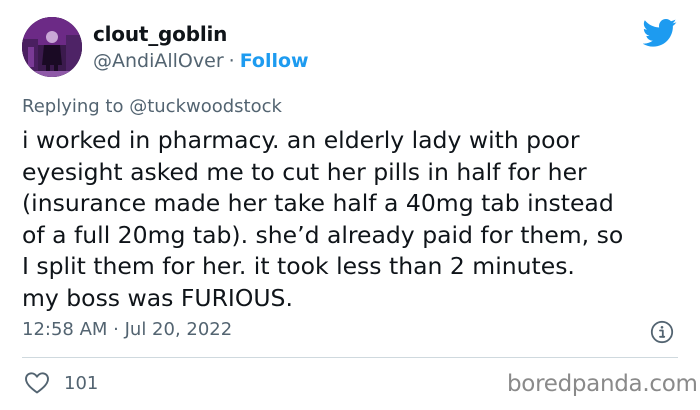  What do you see at coordinates (81, 383) in the screenshot?
I see `like-count: 101` at bounding box center [81, 383].